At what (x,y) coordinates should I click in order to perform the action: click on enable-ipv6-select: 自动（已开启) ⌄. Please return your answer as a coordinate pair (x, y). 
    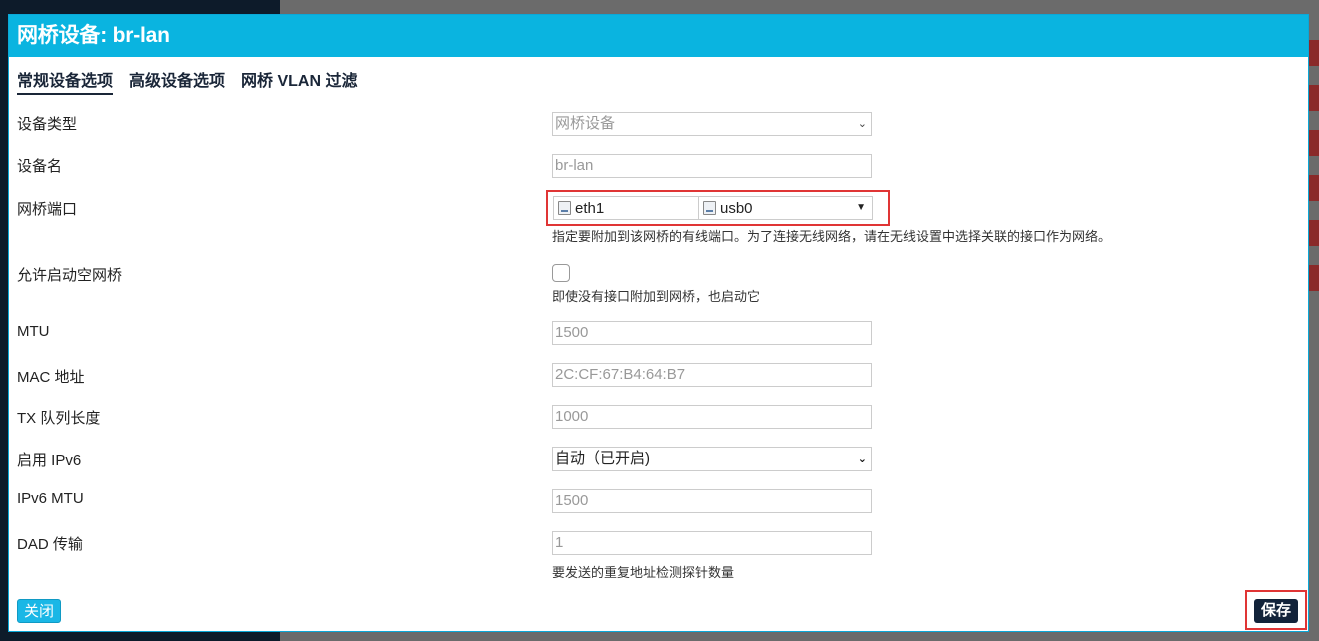
    Looking at the image, I should click on (712, 459).